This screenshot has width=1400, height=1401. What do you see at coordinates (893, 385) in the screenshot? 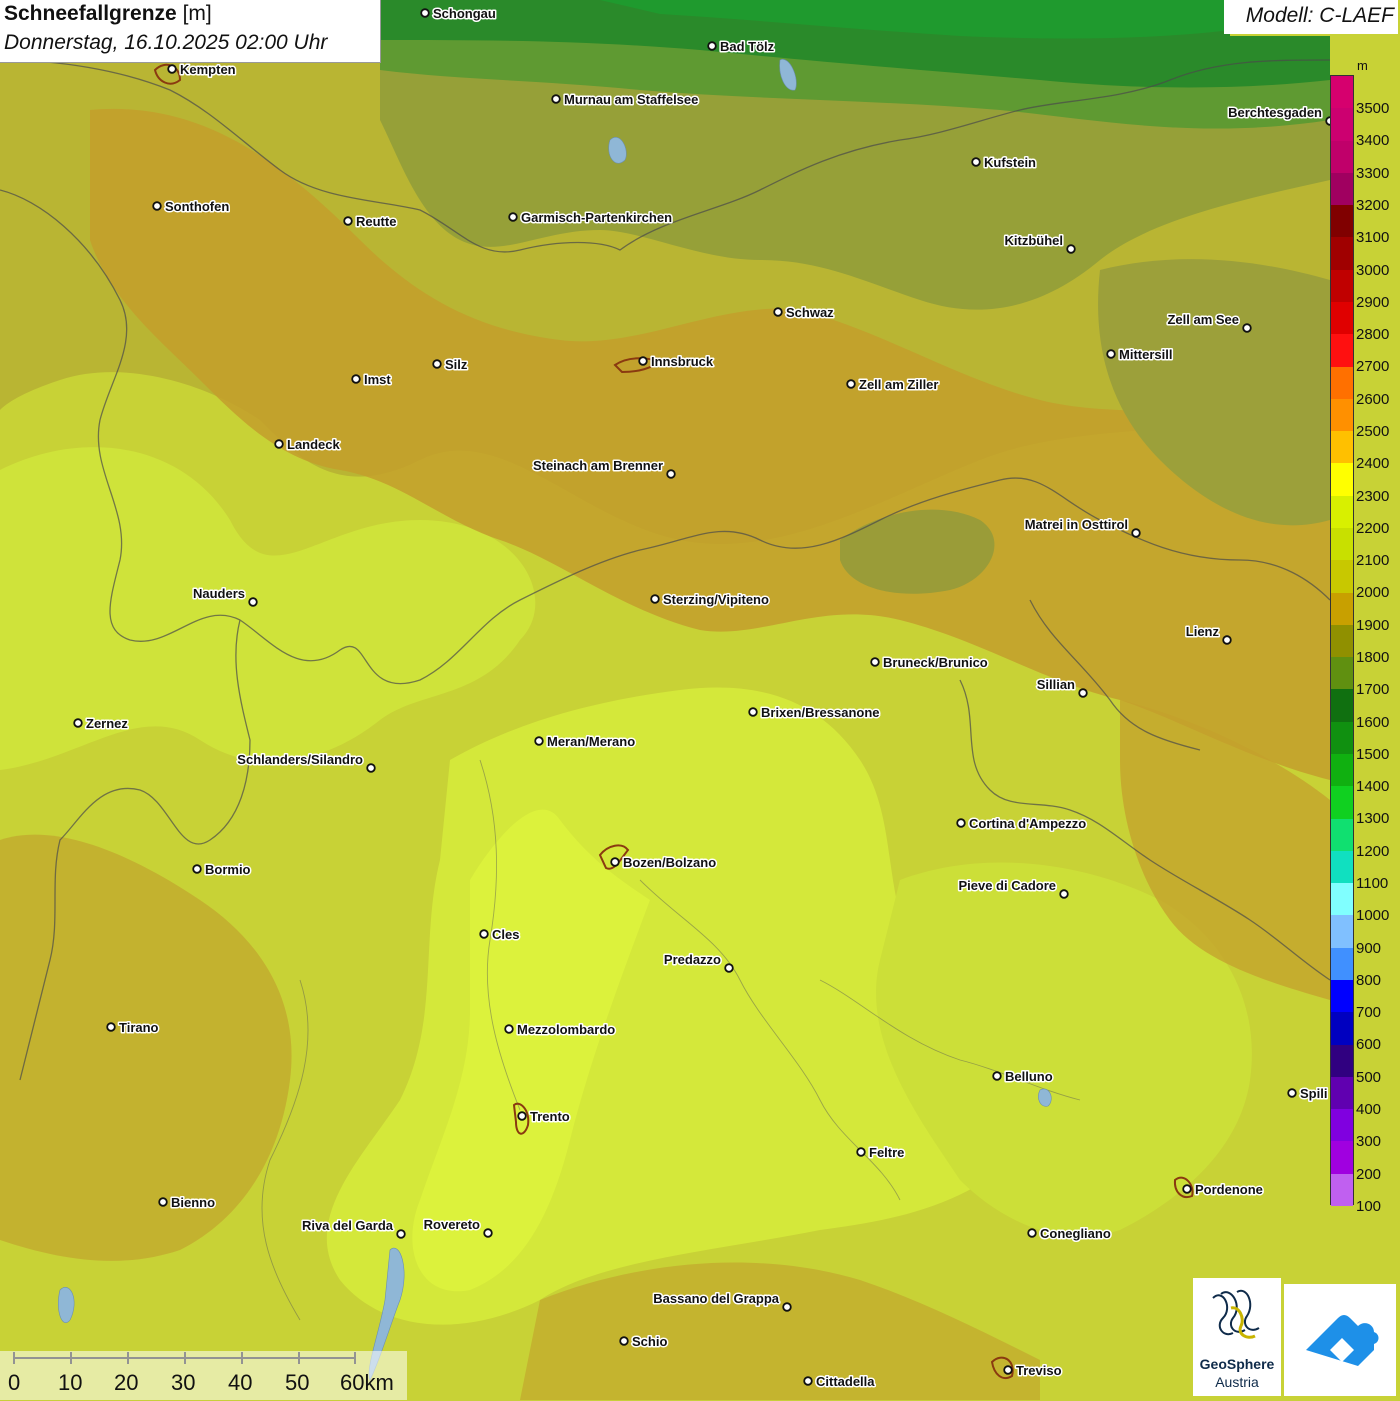
I see `city-marker: Zell am Ziller` at bounding box center [893, 385].